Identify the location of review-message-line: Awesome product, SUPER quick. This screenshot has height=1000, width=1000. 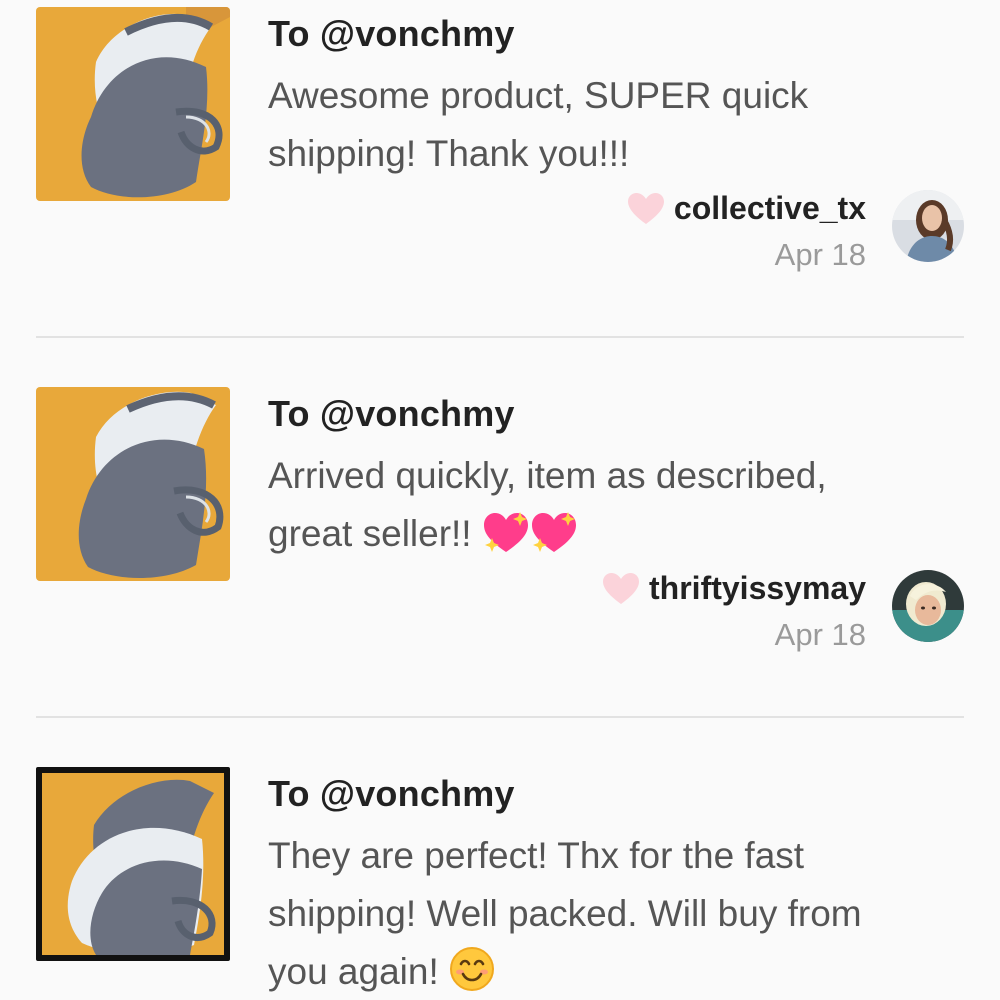
(538, 95).